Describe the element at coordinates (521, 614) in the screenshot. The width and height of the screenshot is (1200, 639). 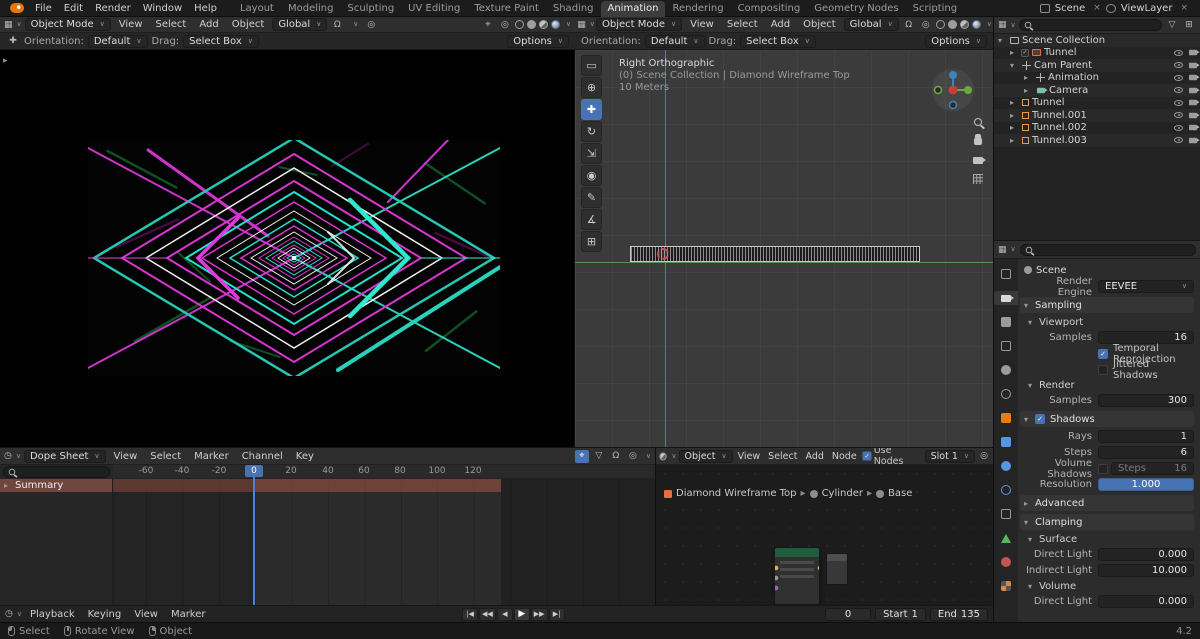
I see `play-button: ▶` at that location.